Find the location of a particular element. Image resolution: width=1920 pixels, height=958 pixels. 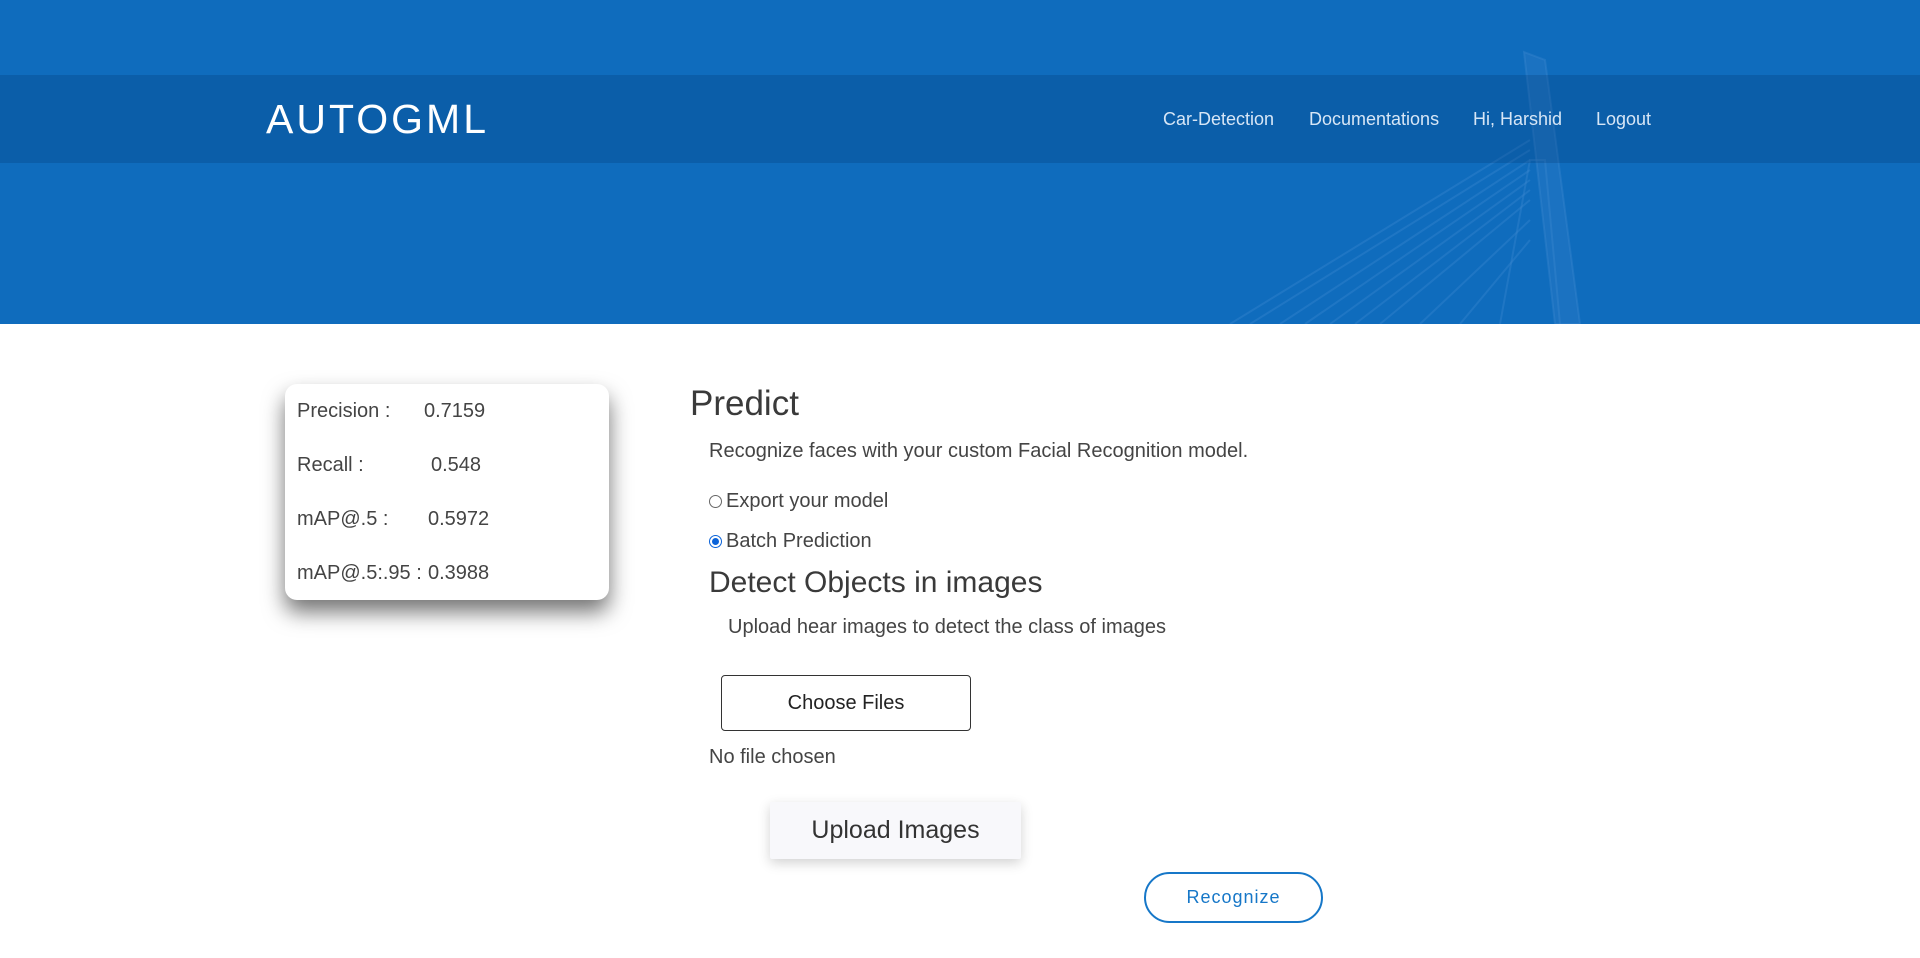

metric-label: mAP@.5 : is located at coordinates (343, 519).